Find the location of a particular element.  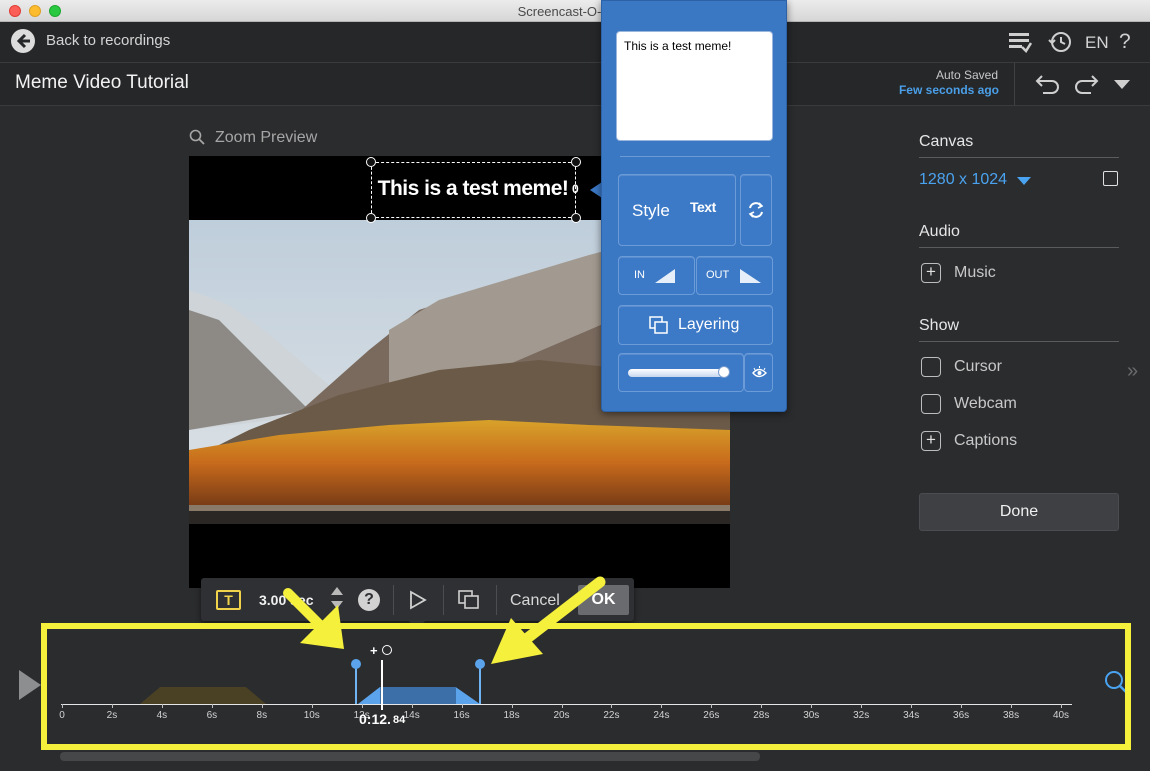

canvas-checkbox is located at coordinates (1110, 178).